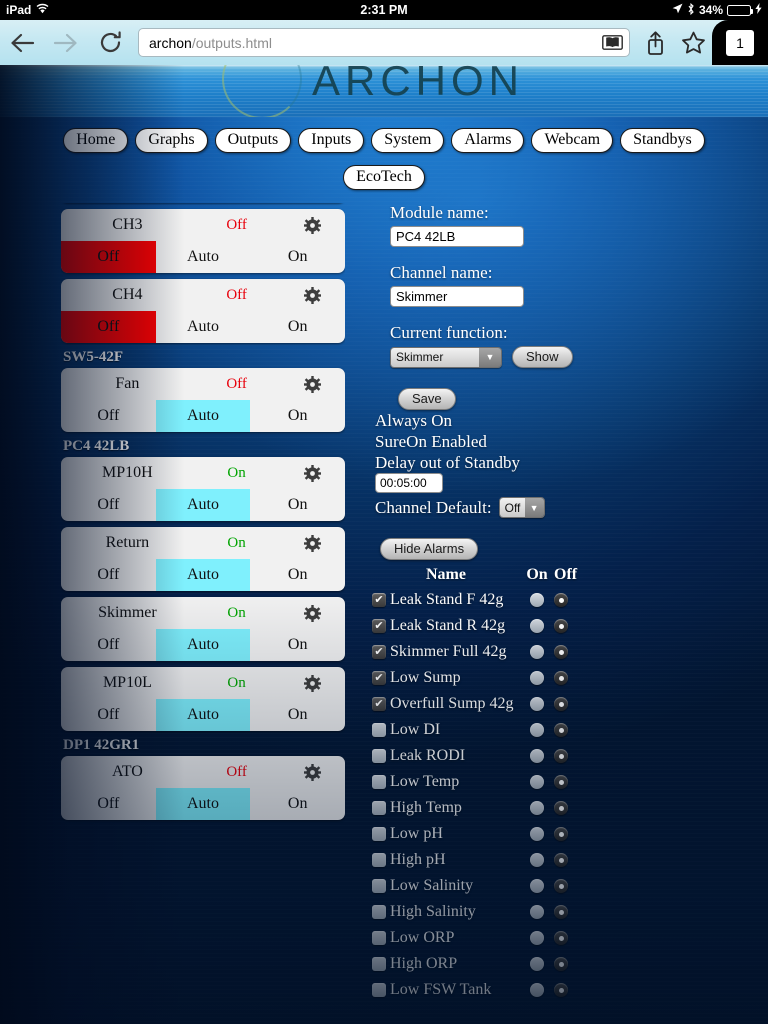  Describe the element at coordinates (429, 549) in the screenshot. I see `hide-alarms-button: Hide Alarms` at that location.